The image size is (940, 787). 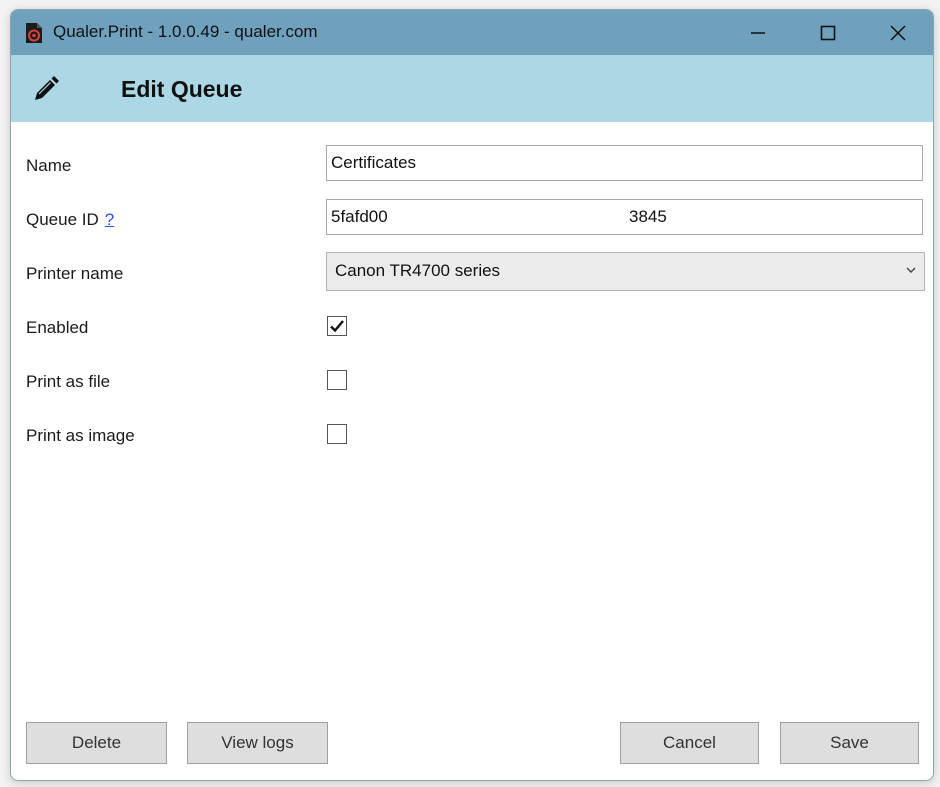 What do you see at coordinates (62, 219) in the screenshot?
I see `queue-id-label-text: Queue ID` at bounding box center [62, 219].